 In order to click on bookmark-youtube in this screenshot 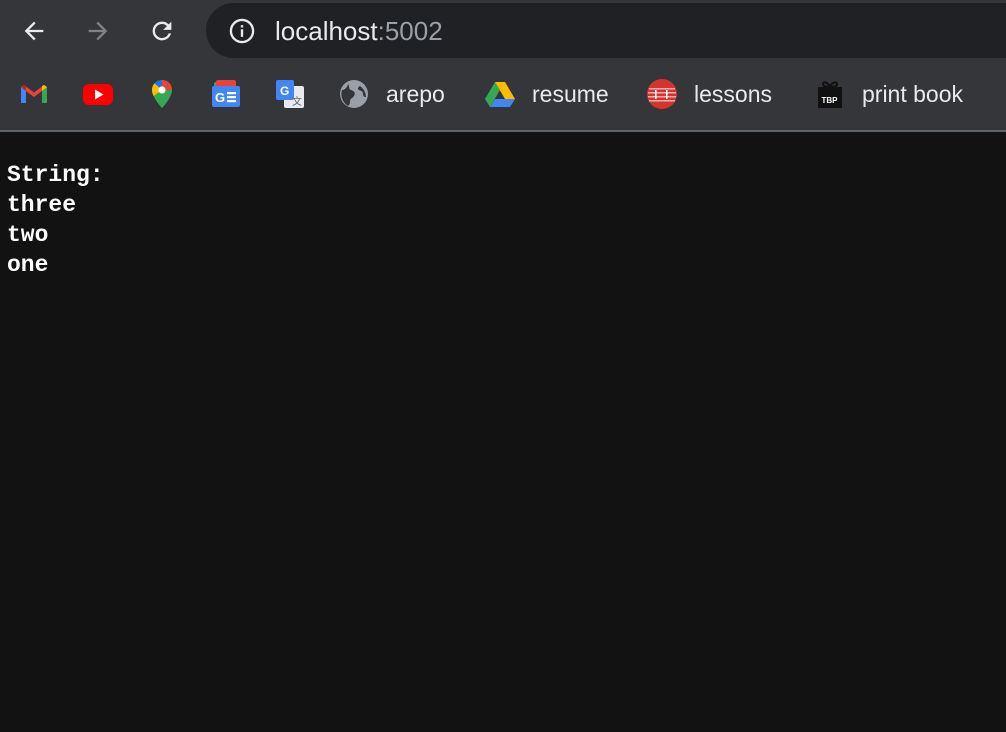, I will do `click(98, 94)`.